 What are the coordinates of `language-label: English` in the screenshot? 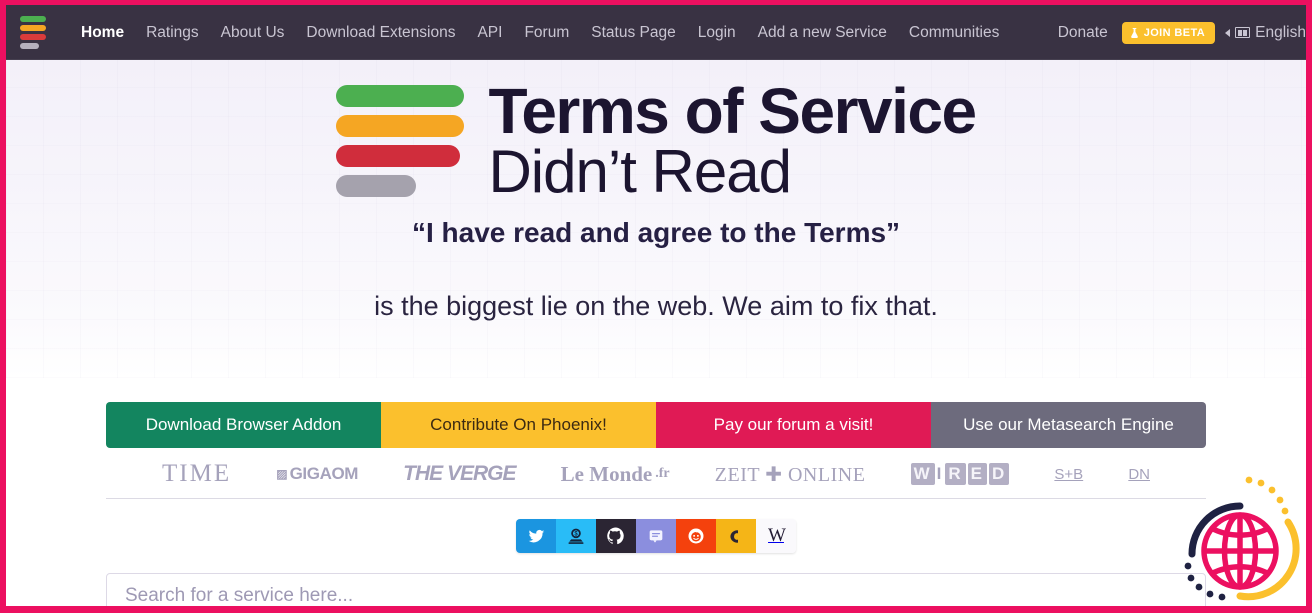 It's located at (1280, 32).